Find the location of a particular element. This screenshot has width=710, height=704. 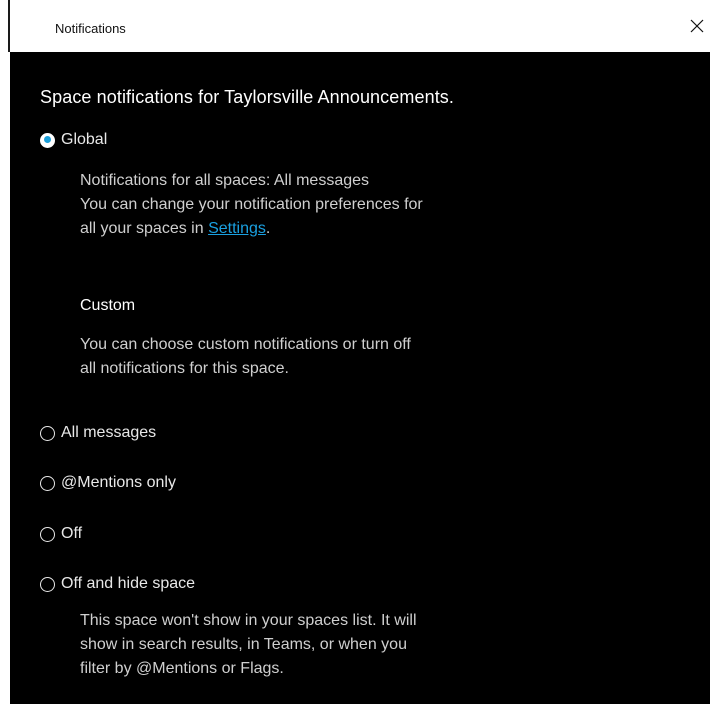

radio-off-and-hide: Off and hide space is located at coordinates (117, 584).